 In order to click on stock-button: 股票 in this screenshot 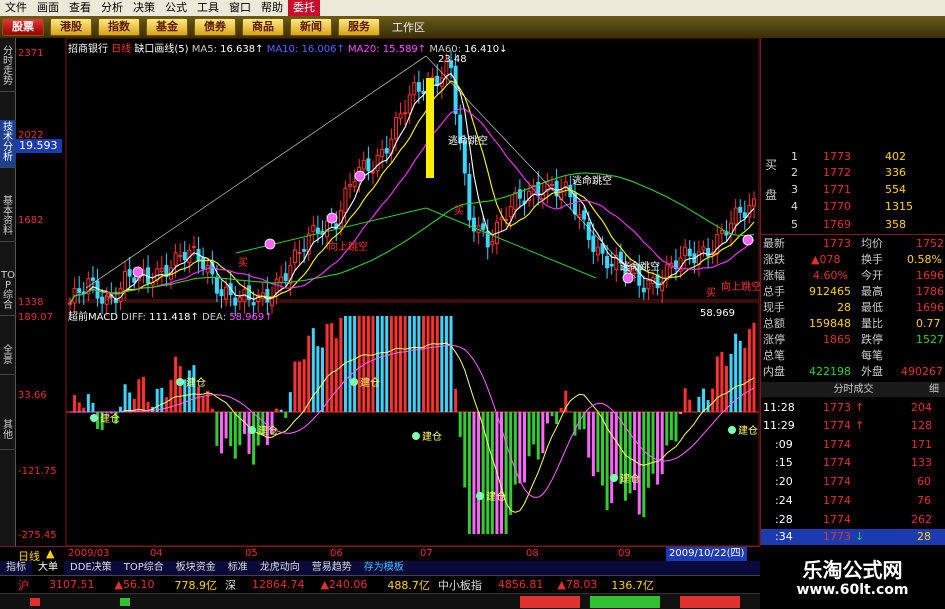, I will do `click(23, 27)`.